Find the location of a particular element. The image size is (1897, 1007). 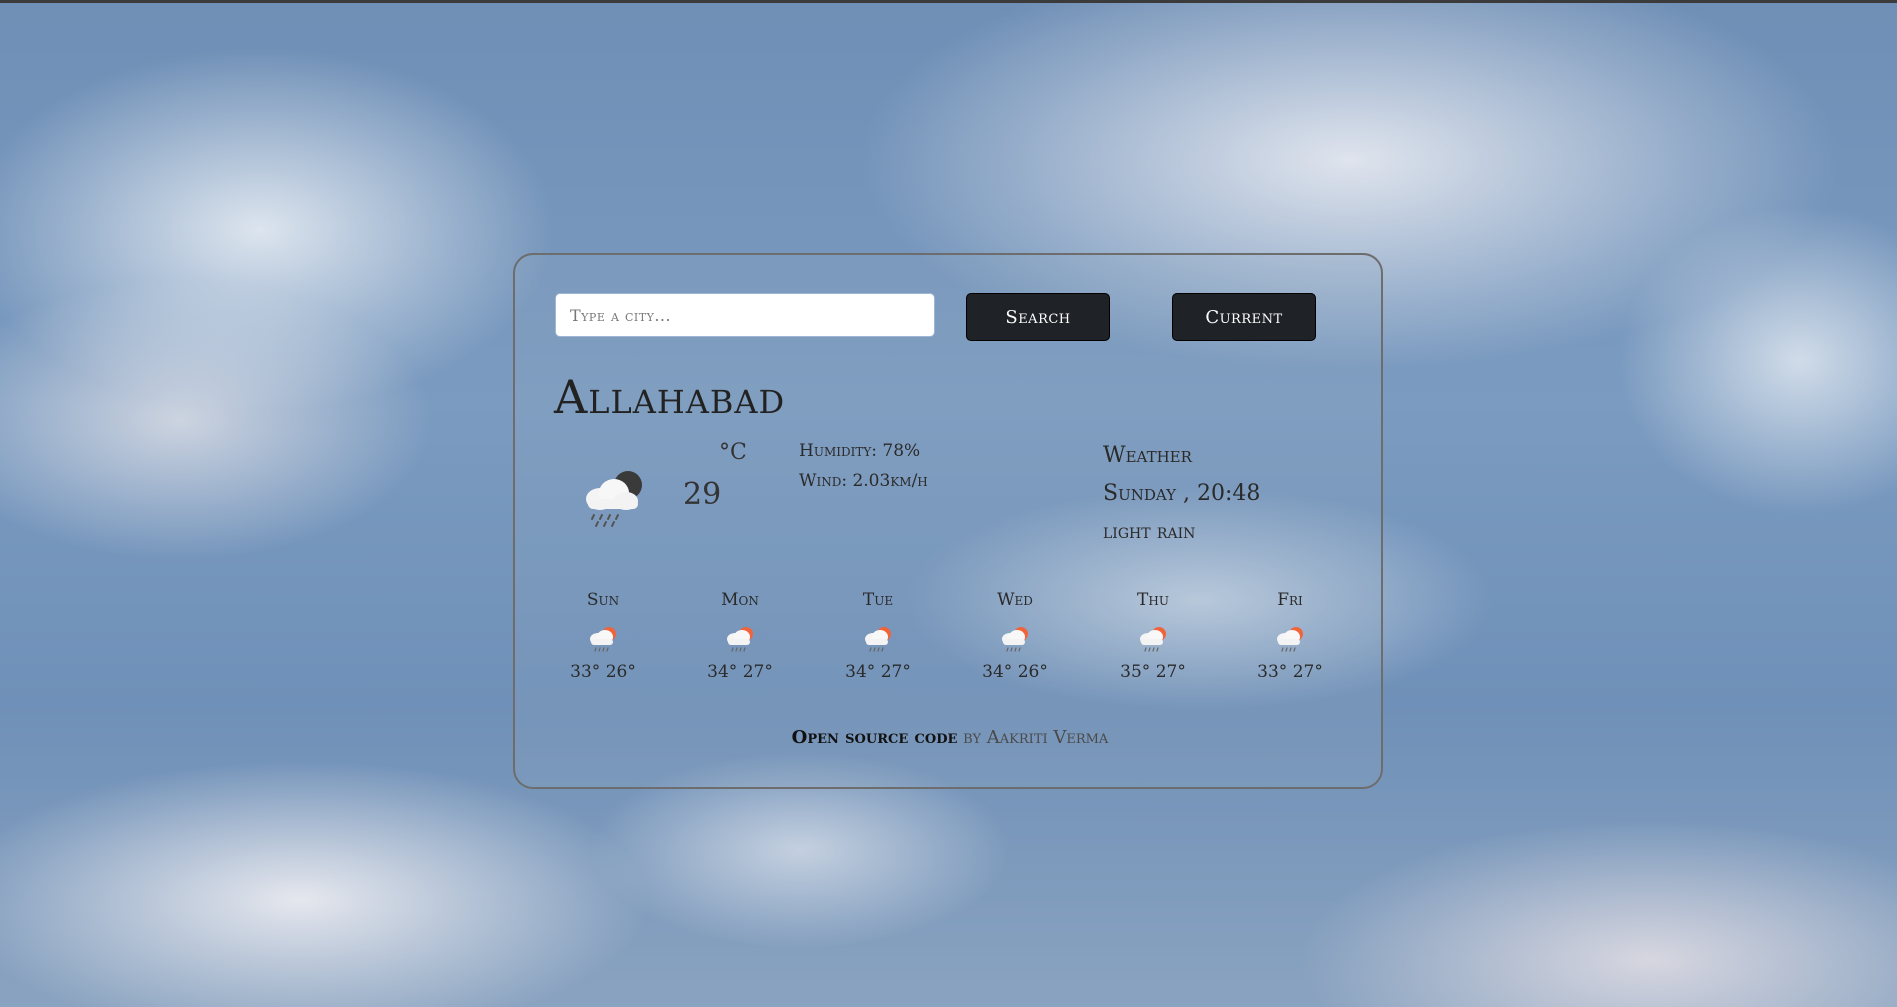

search-button: Search is located at coordinates (1038, 317).